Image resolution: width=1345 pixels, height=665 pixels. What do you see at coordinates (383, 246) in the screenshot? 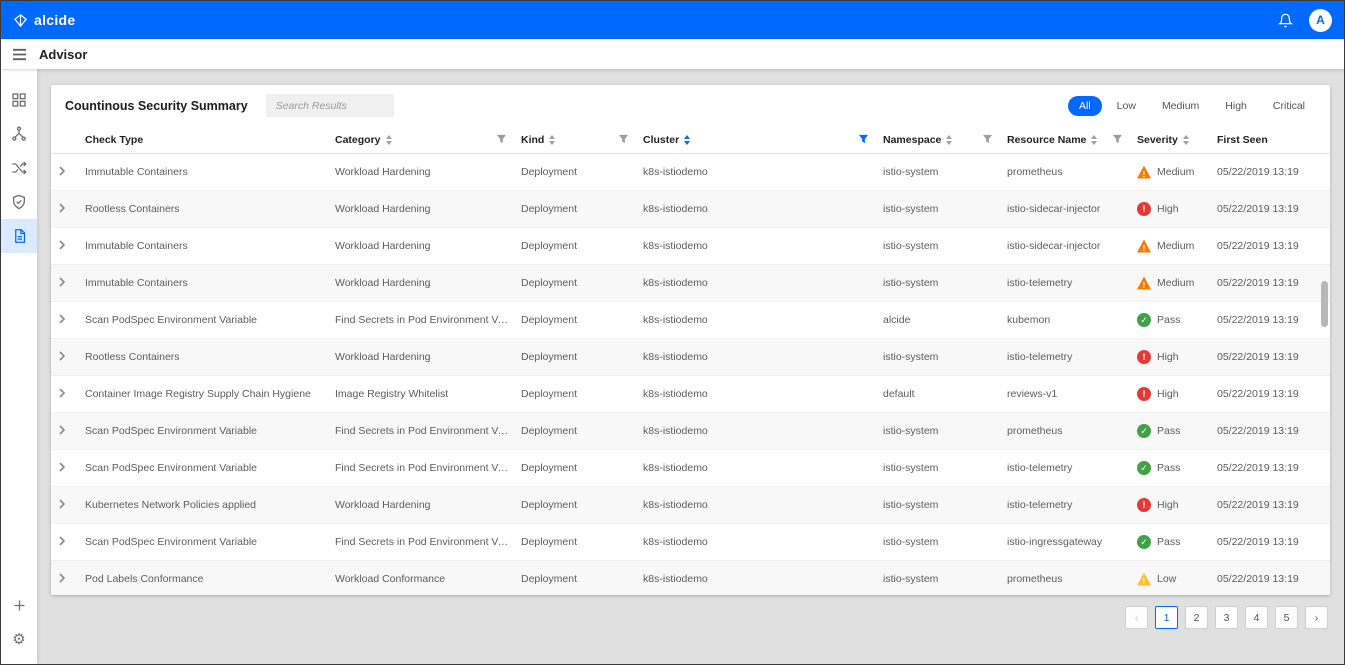
I see `cell-category: Workload Hardening` at bounding box center [383, 246].